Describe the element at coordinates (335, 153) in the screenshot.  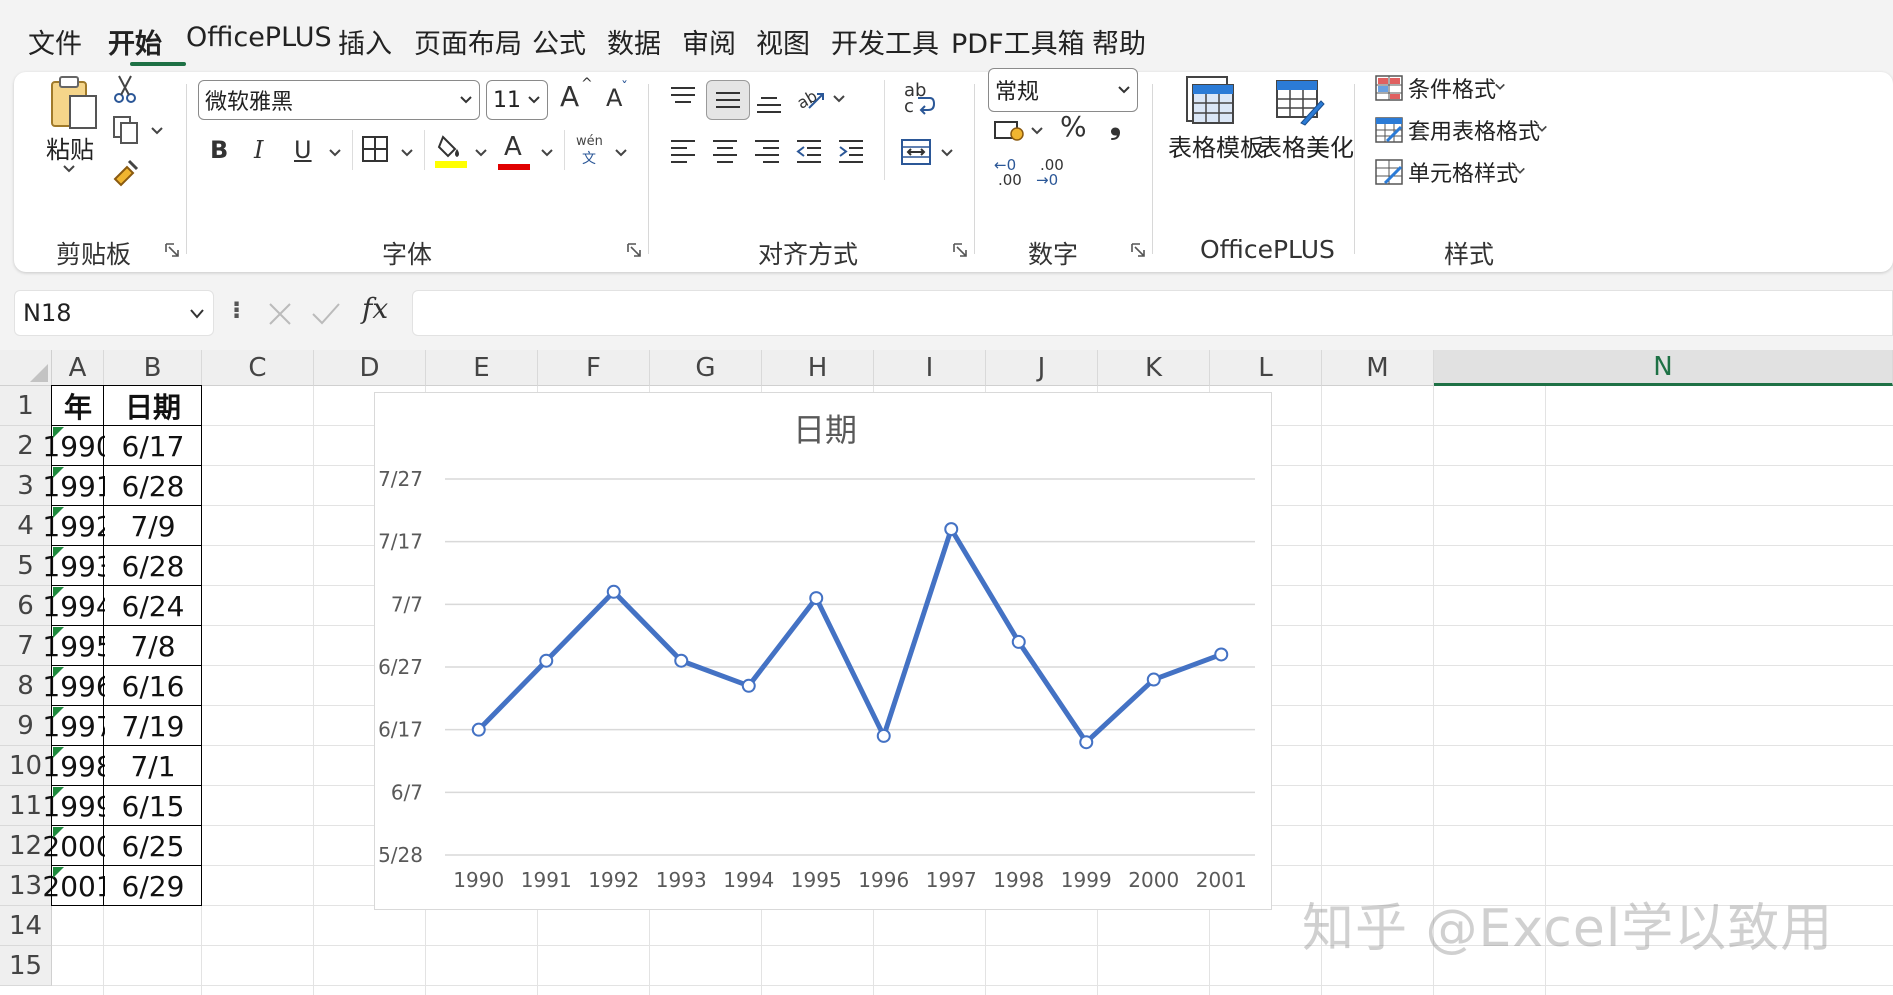
I see `underline-dropdown-icon` at that location.